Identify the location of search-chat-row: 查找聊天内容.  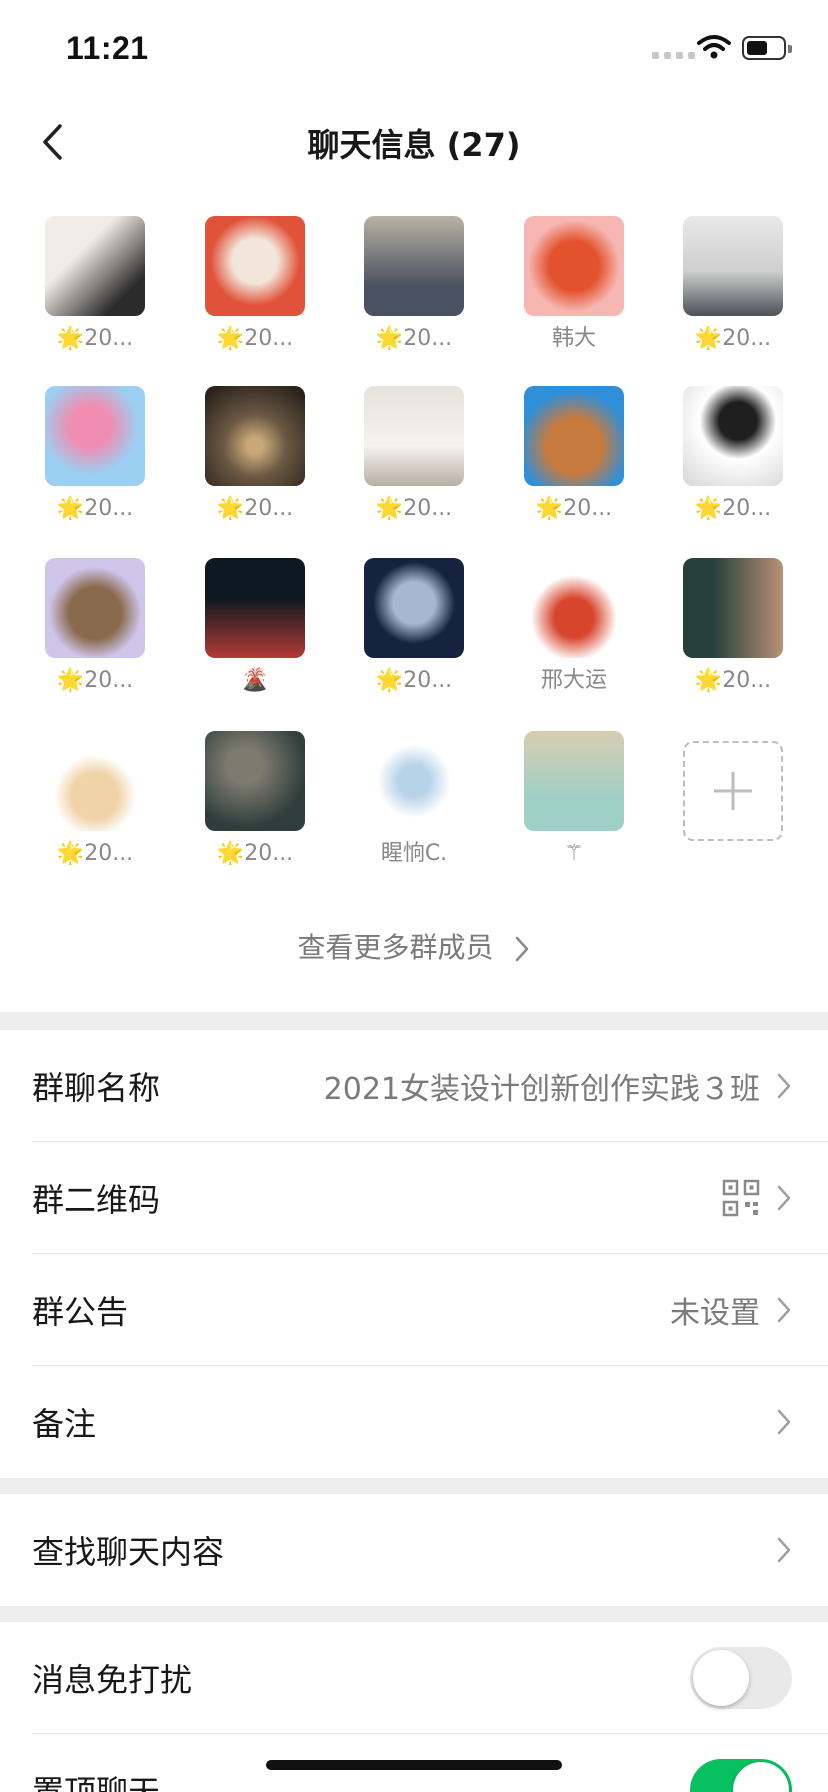
(414, 1550).